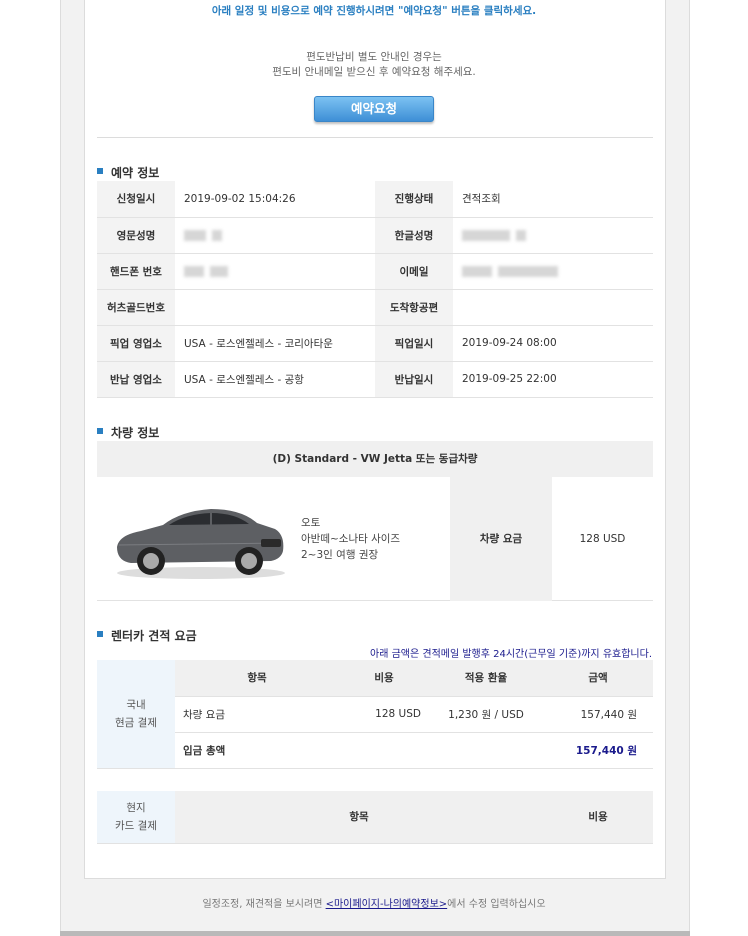 The height and width of the screenshot is (936, 748). Describe the element at coordinates (201, 544) in the screenshot. I see `car-image` at that location.